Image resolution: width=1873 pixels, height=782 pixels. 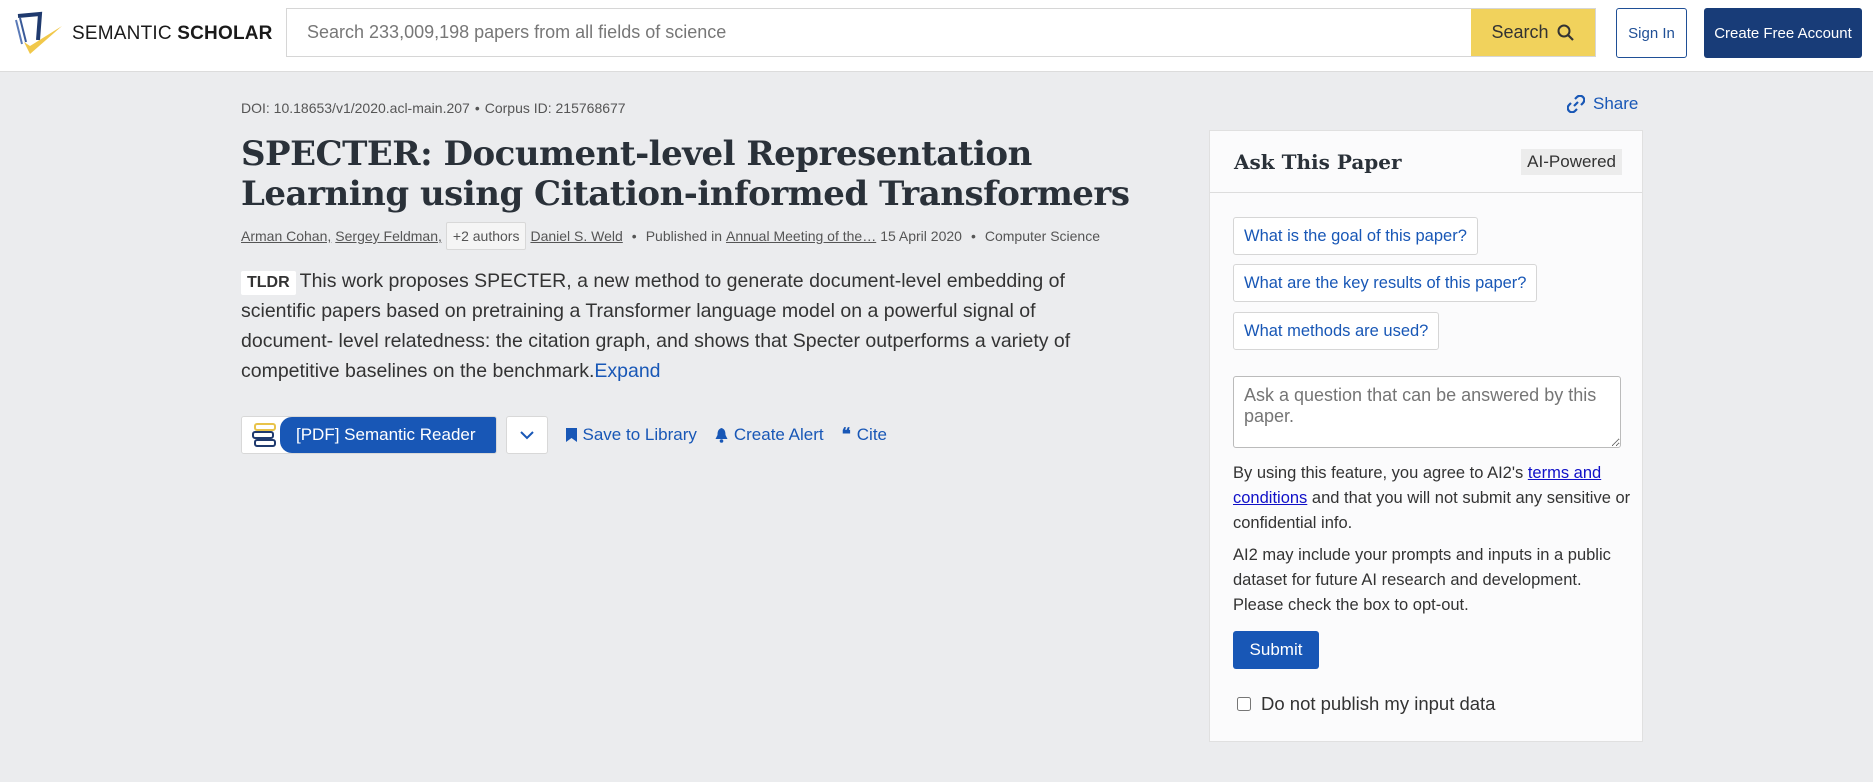 What do you see at coordinates (286, 236) in the screenshot?
I see `author-link: Arman Cohan,` at bounding box center [286, 236].